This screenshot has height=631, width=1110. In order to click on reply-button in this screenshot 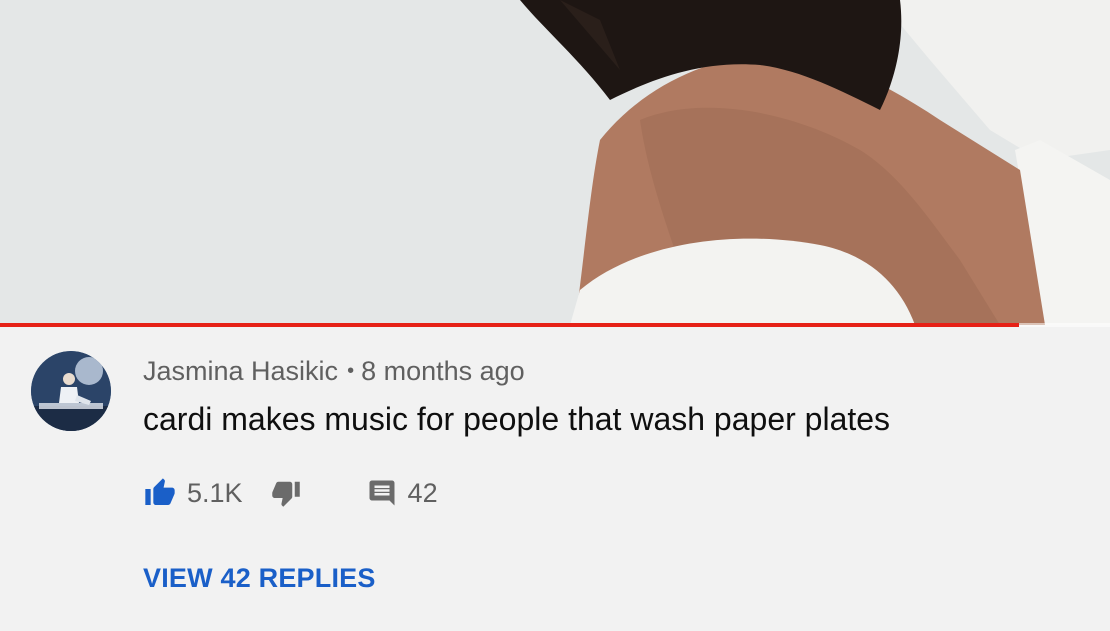, I will do `click(382, 493)`.